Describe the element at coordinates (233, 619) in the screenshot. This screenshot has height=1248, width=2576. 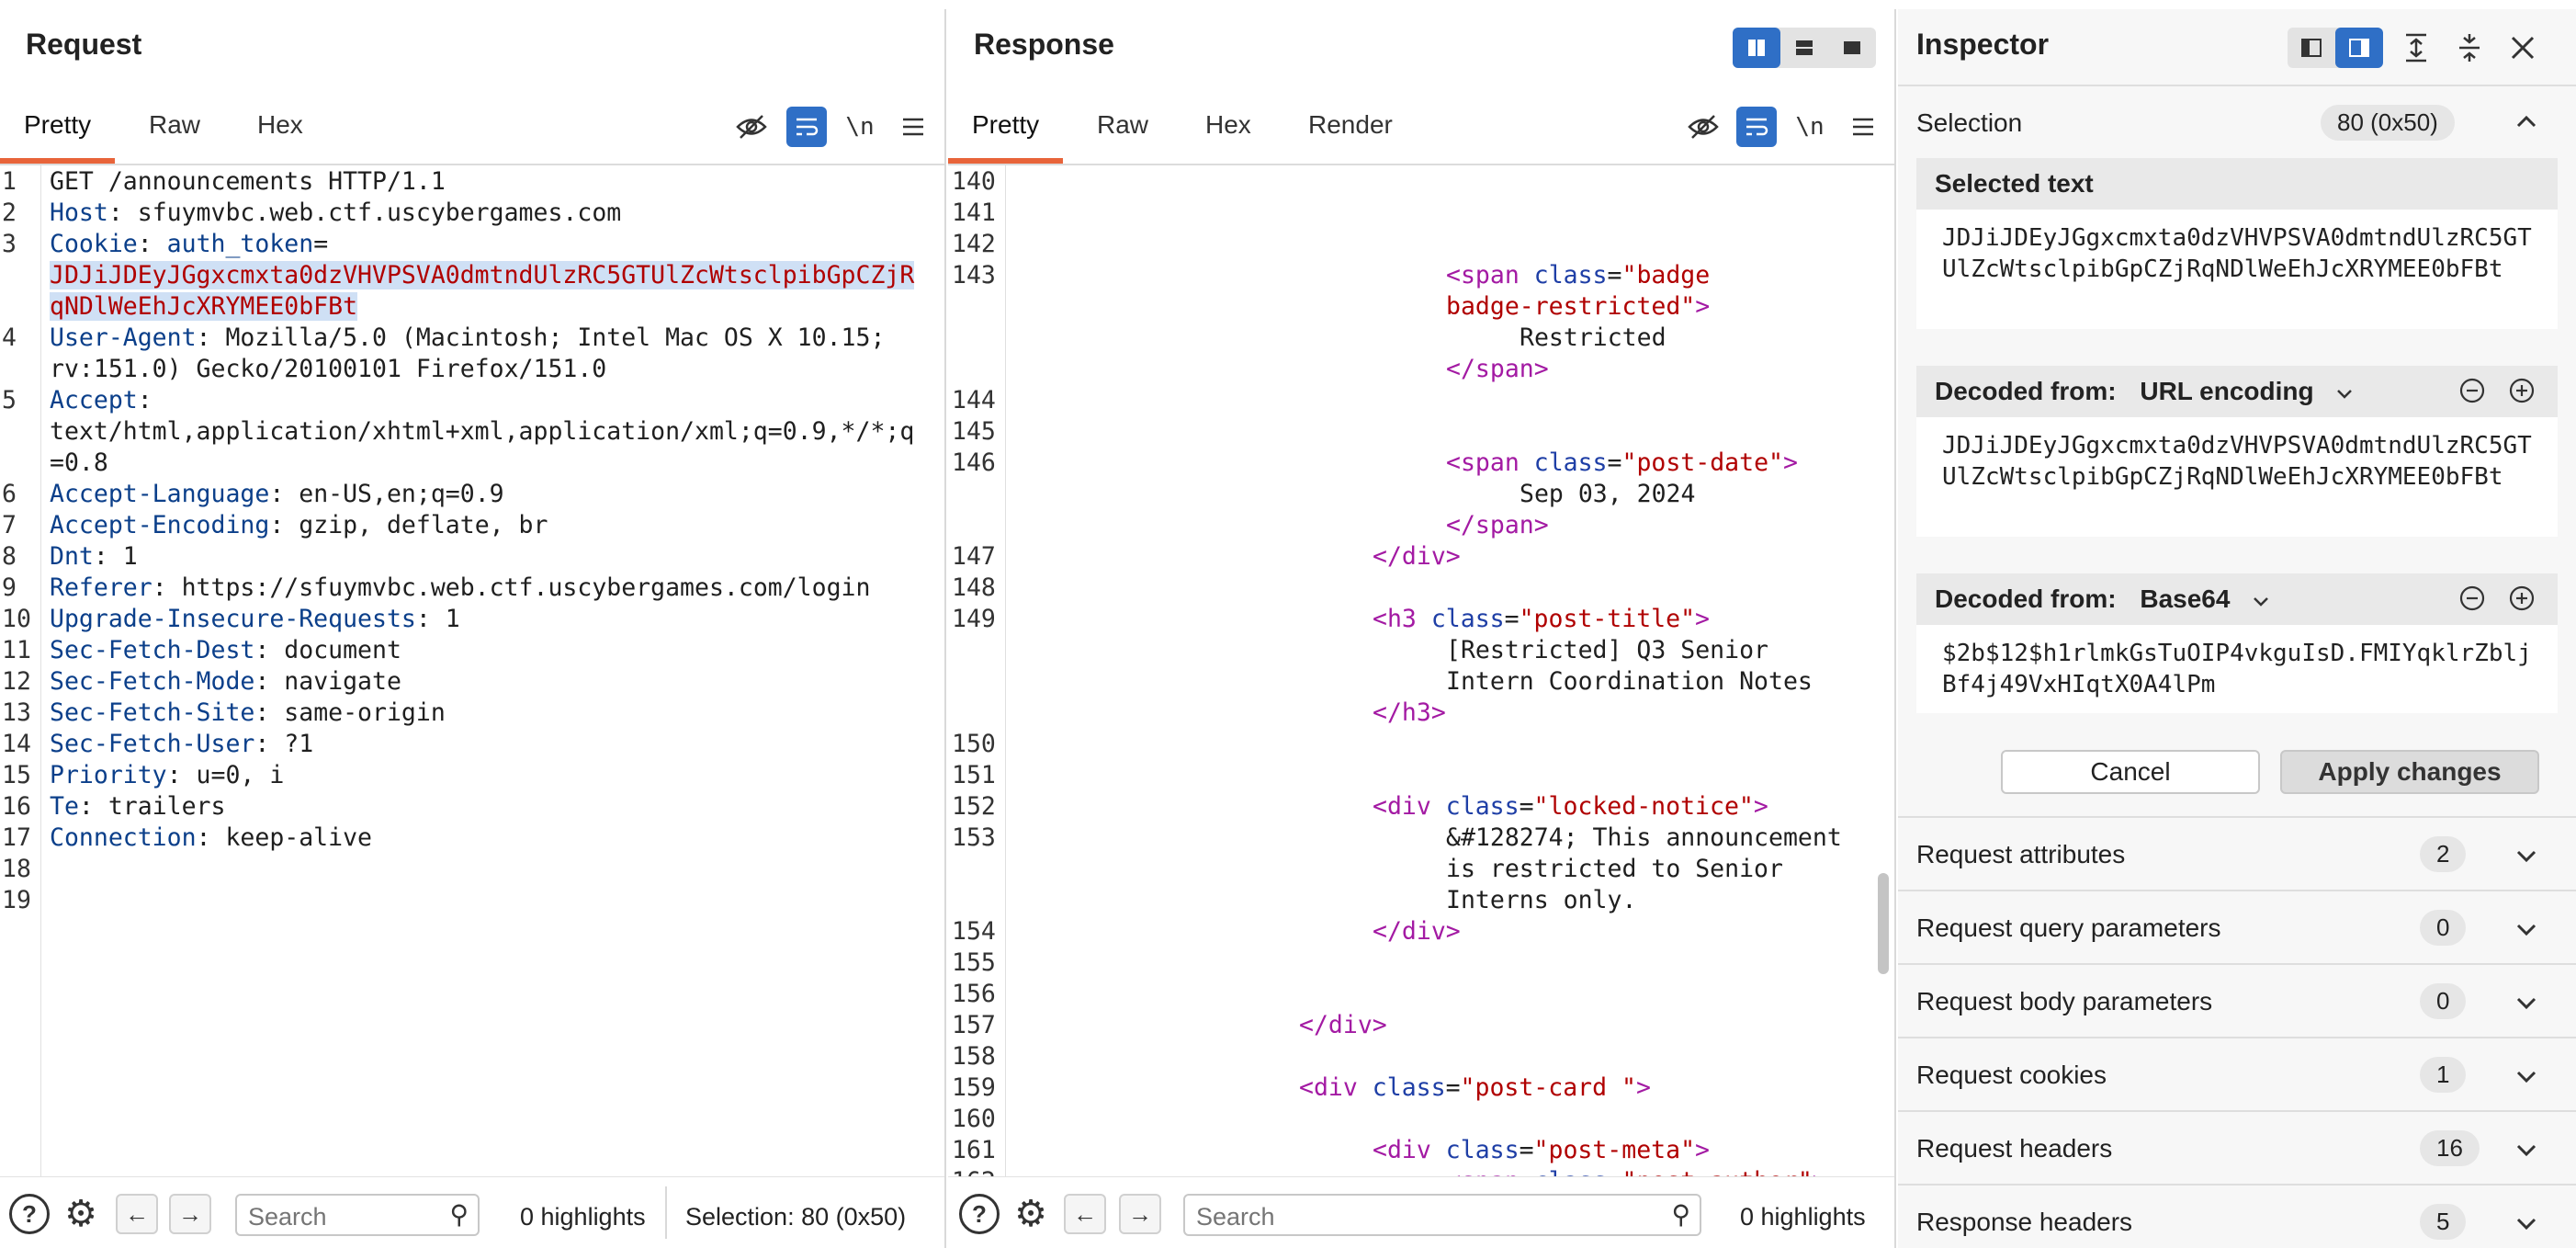
I see `code-token: Upgrade-Insecure-Requests` at that location.